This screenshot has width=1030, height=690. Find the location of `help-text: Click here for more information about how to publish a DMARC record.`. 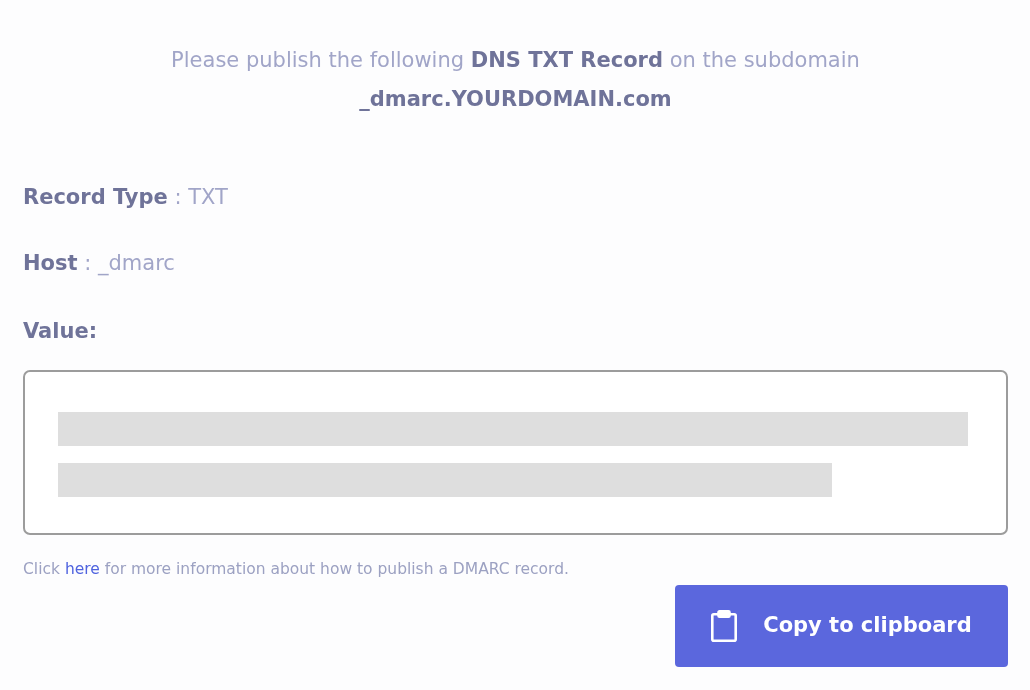

help-text: Click here for more information about how to publish a DMARC record. is located at coordinates (296, 569).